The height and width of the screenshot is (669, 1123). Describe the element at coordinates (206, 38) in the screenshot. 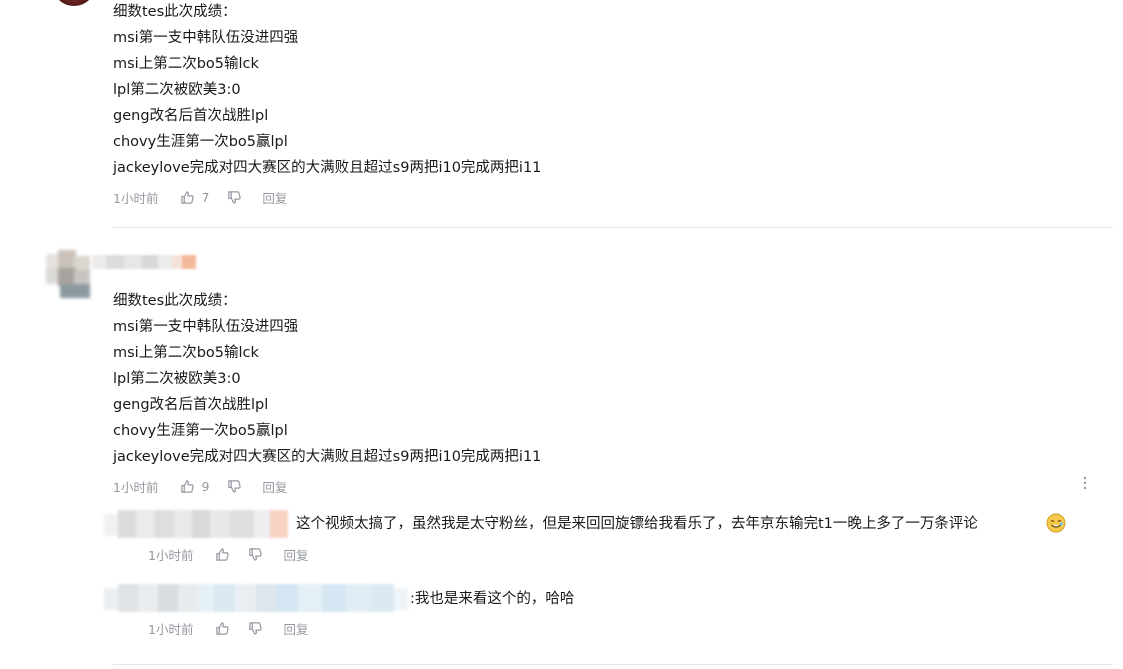

I see `comment-1-line-2: msi第一支中韩队伍没进四强` at that location.